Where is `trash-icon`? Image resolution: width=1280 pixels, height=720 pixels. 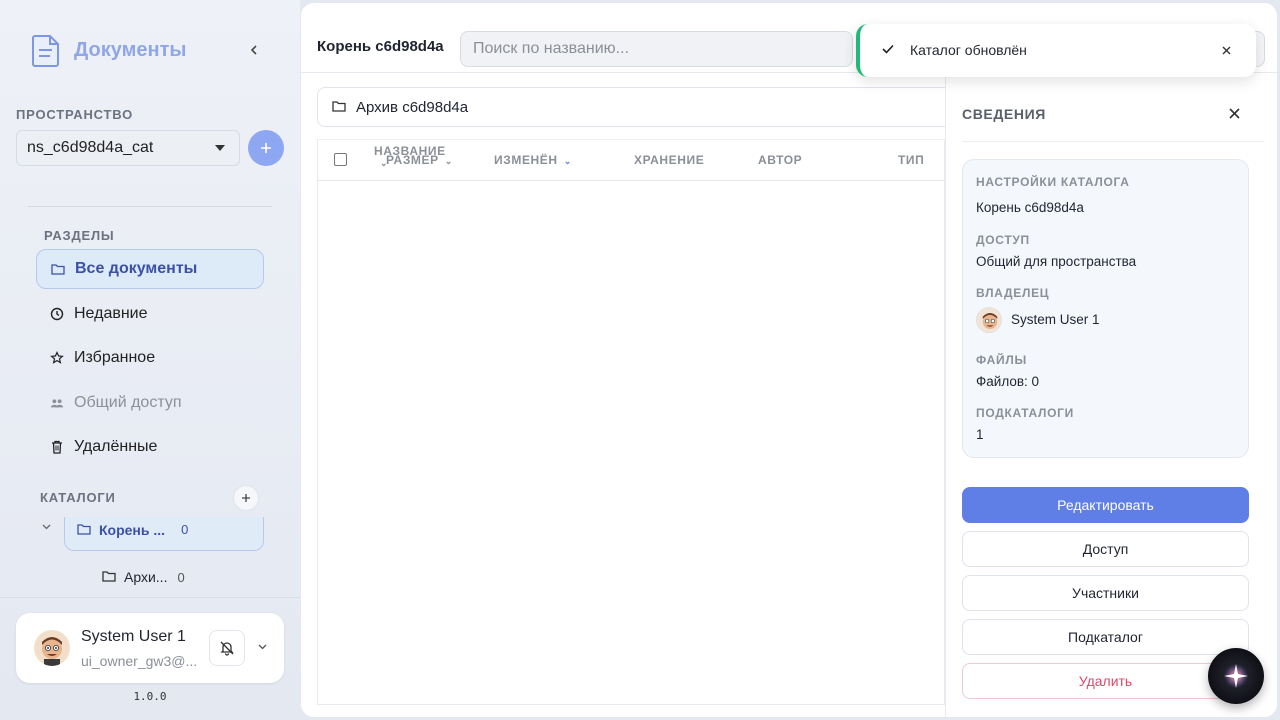
trash-icon is located at coordinates (57, 447).